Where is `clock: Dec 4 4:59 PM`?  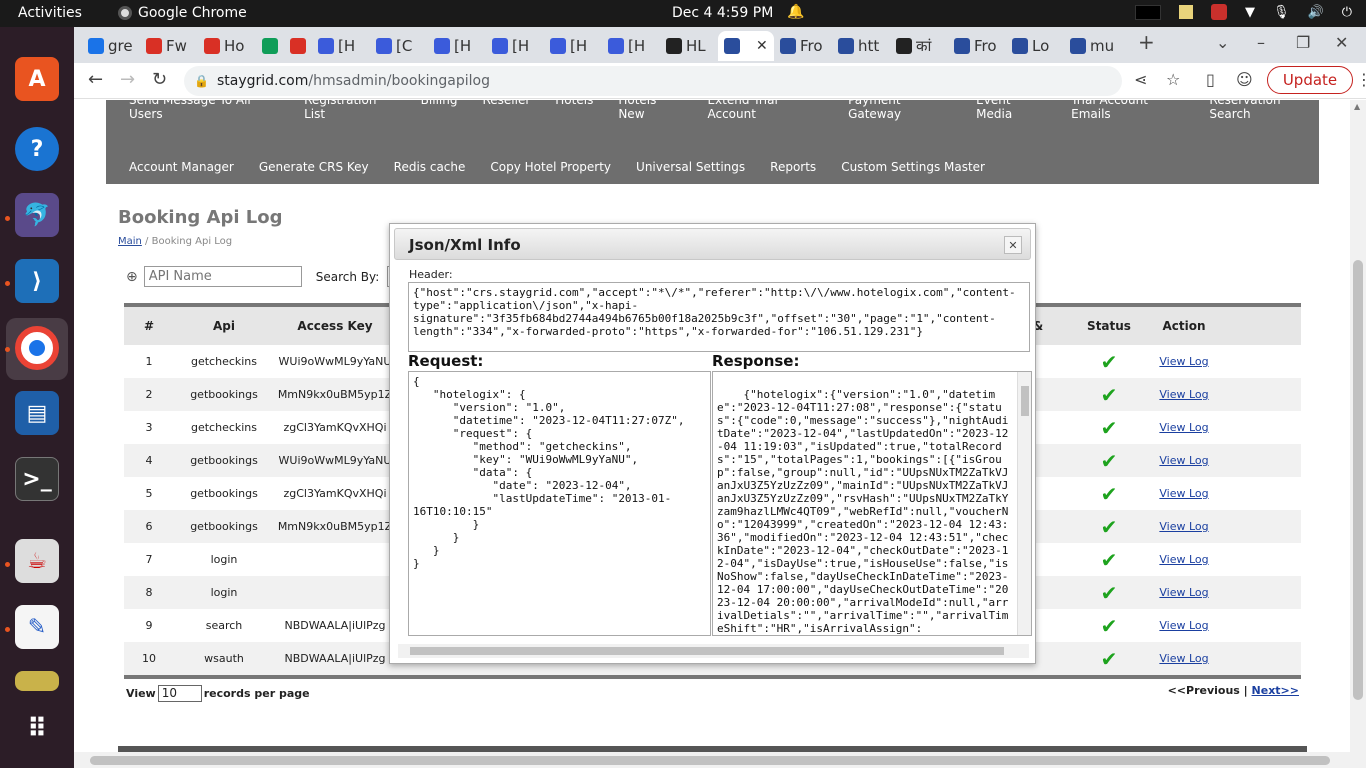
clock: Dec 4 4:59 PM is located at coordinates (722, 13).